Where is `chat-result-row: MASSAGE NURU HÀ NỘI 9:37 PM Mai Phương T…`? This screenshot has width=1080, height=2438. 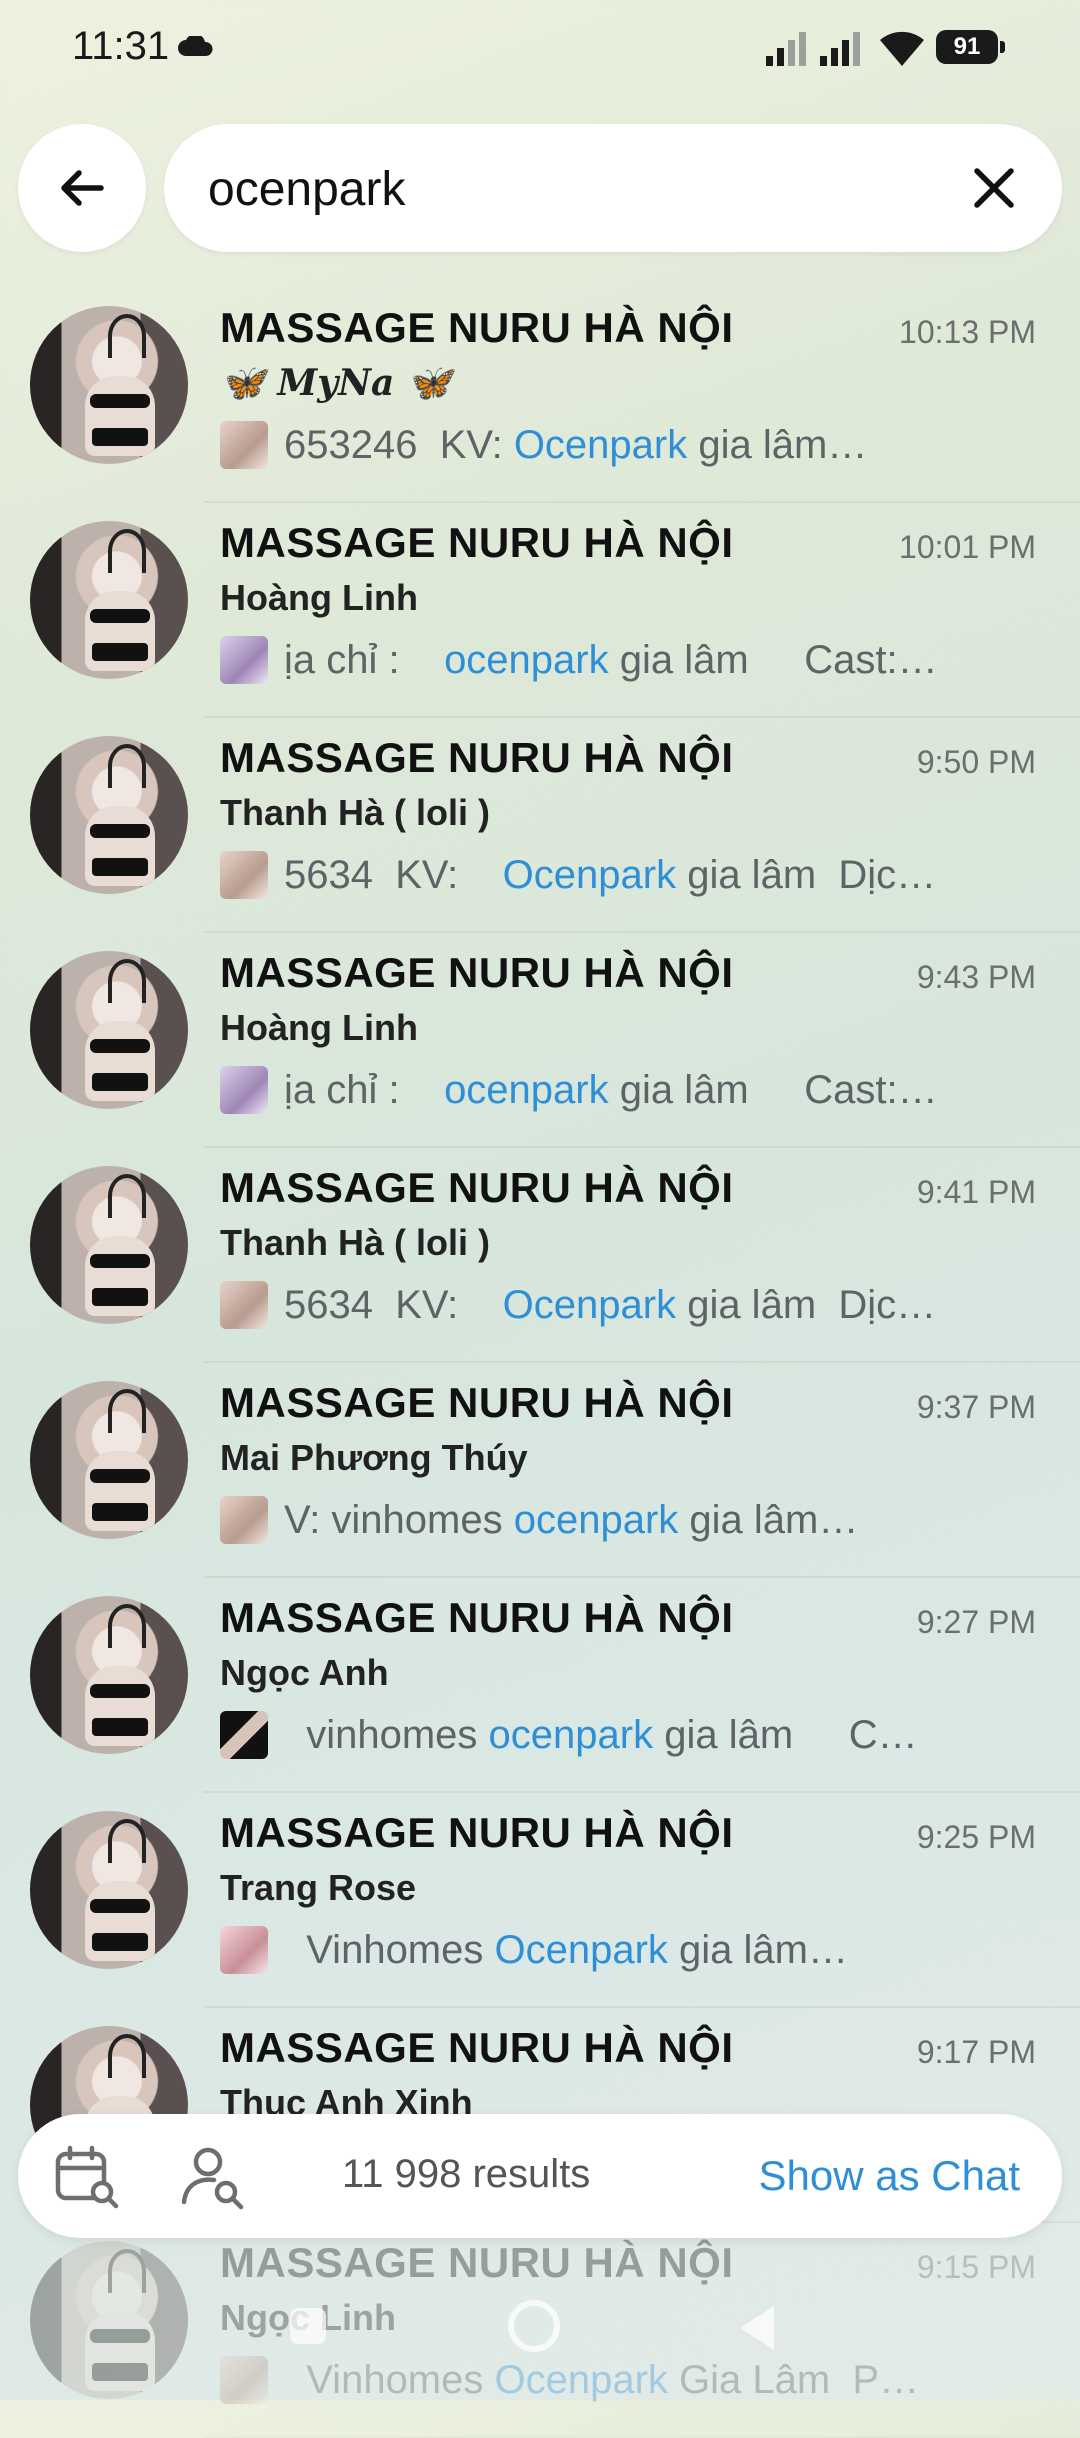
chat-result-row: MASSAGE NURU HÀ NỘI 9:37 PM Mai Phương T… is located at coordinates (540, 1470).